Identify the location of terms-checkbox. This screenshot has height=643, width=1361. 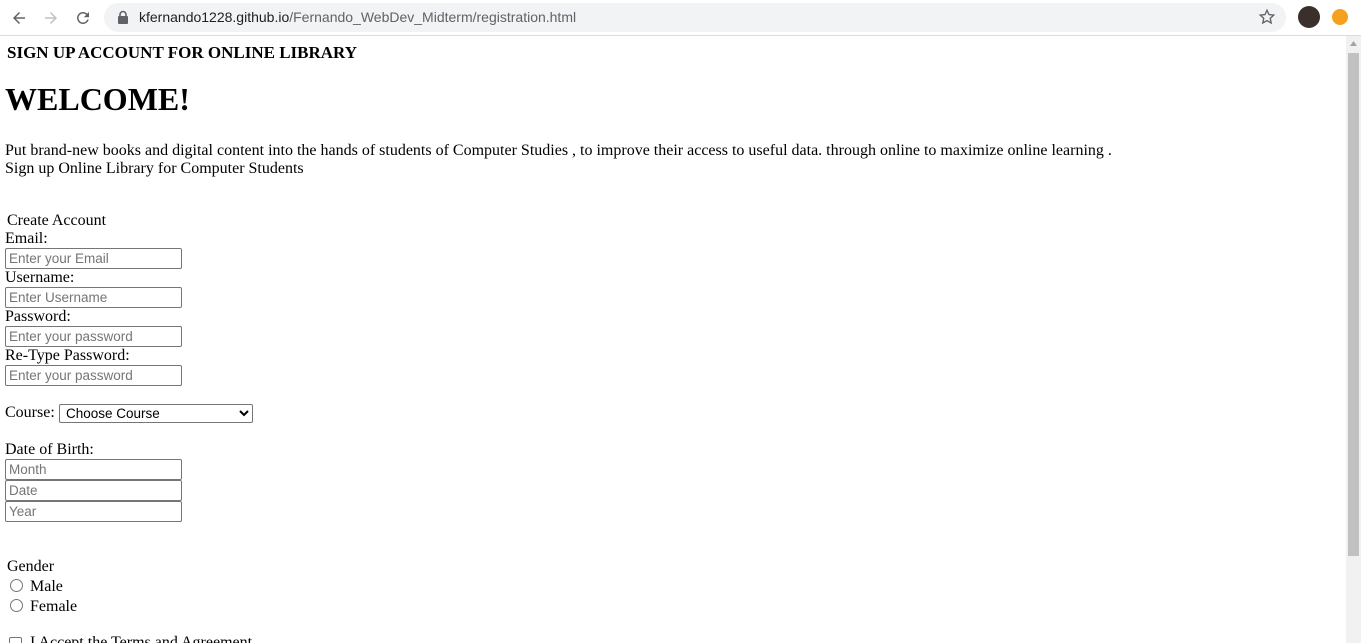
(15, 640).